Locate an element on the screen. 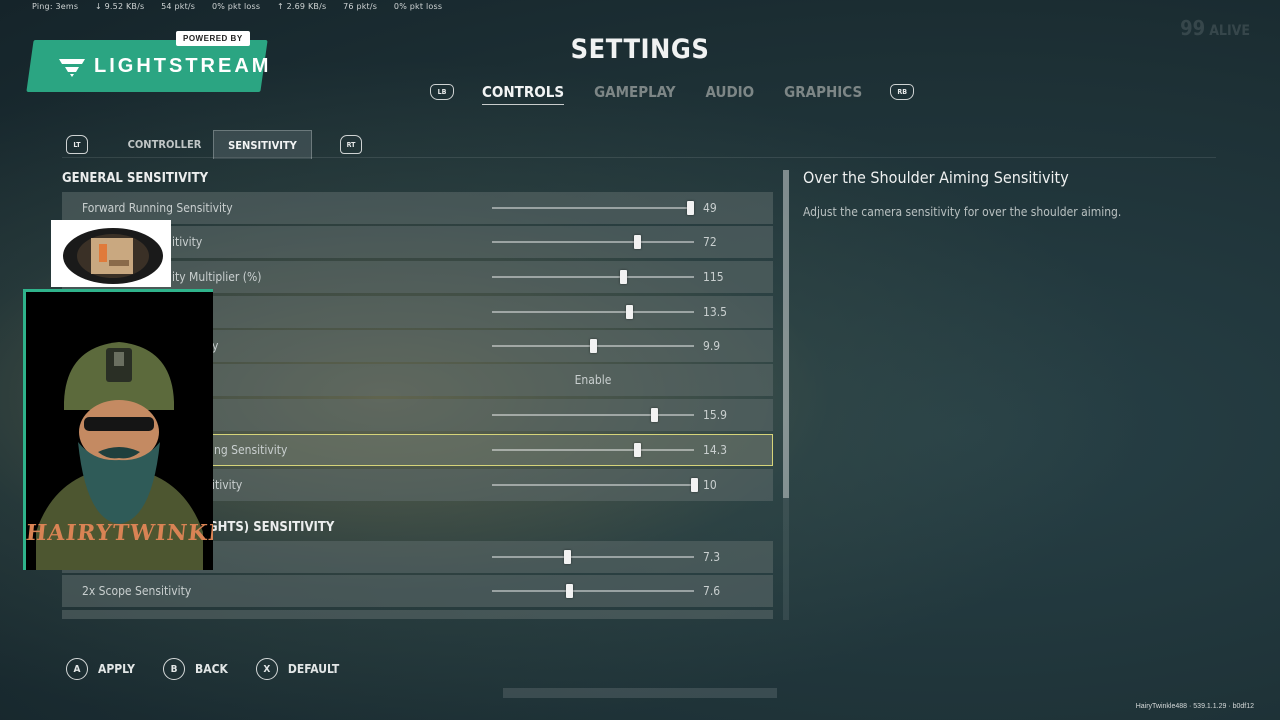 This screenshot has width=1280, height=720. streamer-badge-image is located at coordinates (111, 253).